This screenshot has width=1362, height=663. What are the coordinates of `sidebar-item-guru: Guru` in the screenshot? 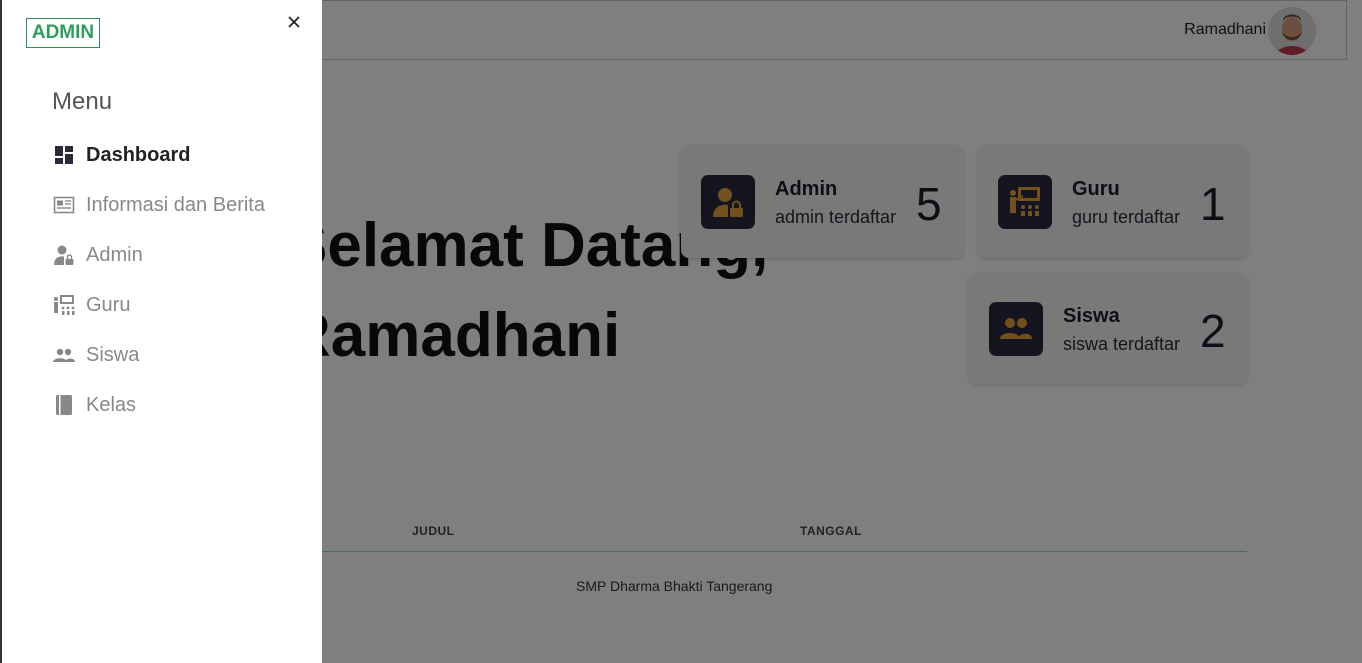 It's located at (91, 305).